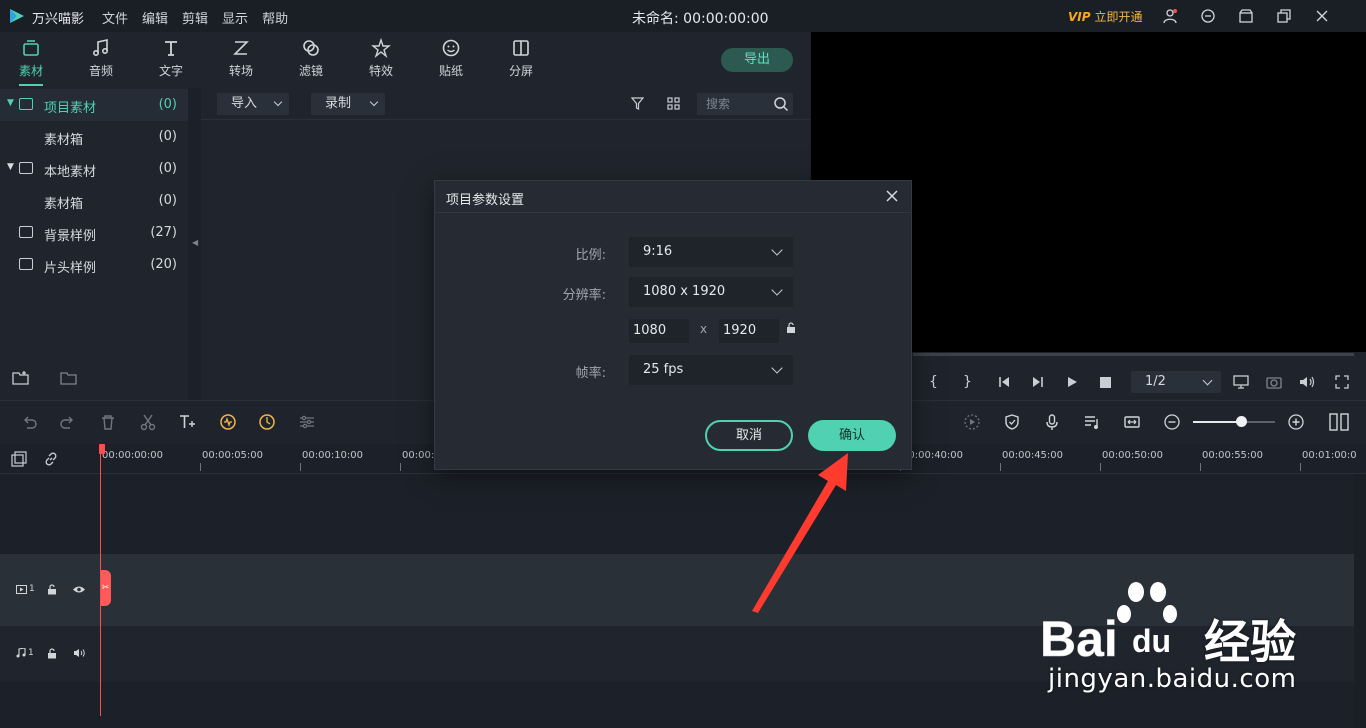 This screenshot has width=1366, height=728. I want to click on zoom-out-icon, so click(1172, 422).